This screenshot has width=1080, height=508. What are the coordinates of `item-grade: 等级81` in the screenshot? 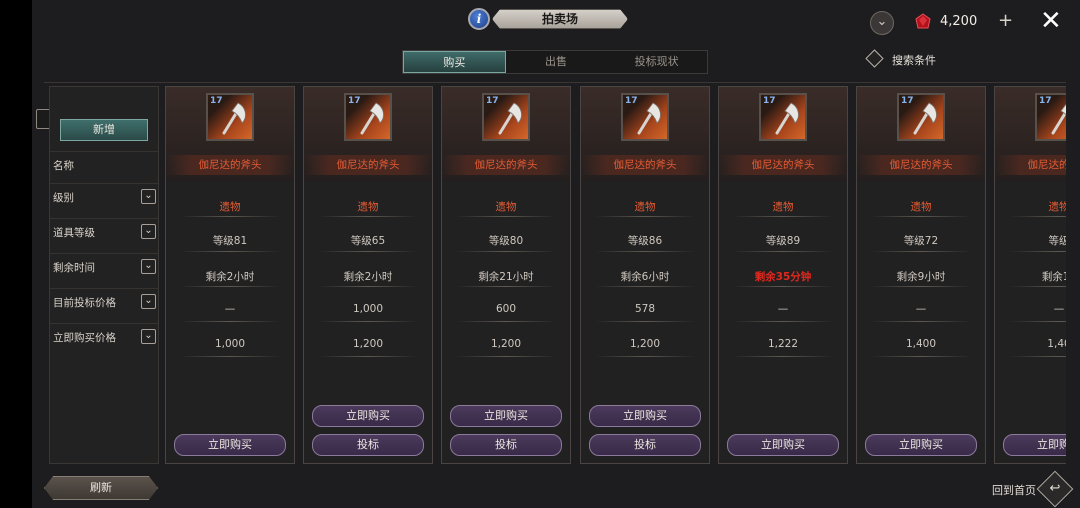 It's located at (230, 241).